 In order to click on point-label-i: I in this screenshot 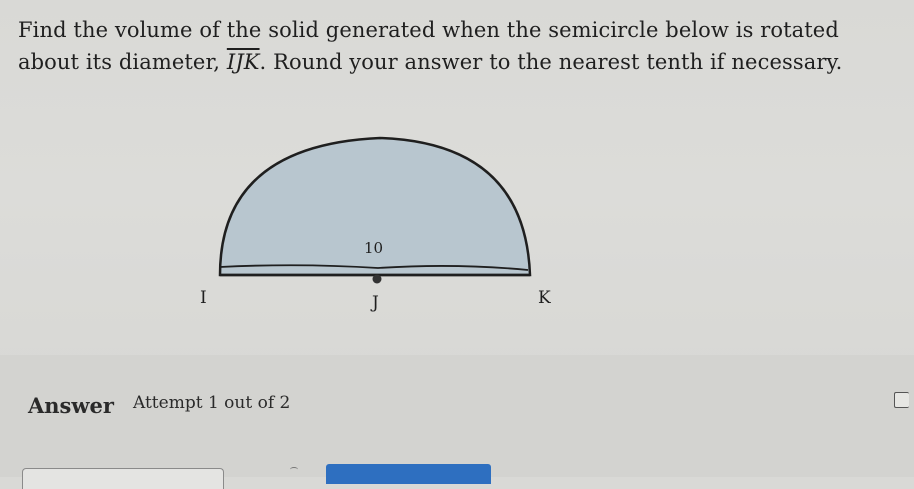, I will do `click(203, 298)`.